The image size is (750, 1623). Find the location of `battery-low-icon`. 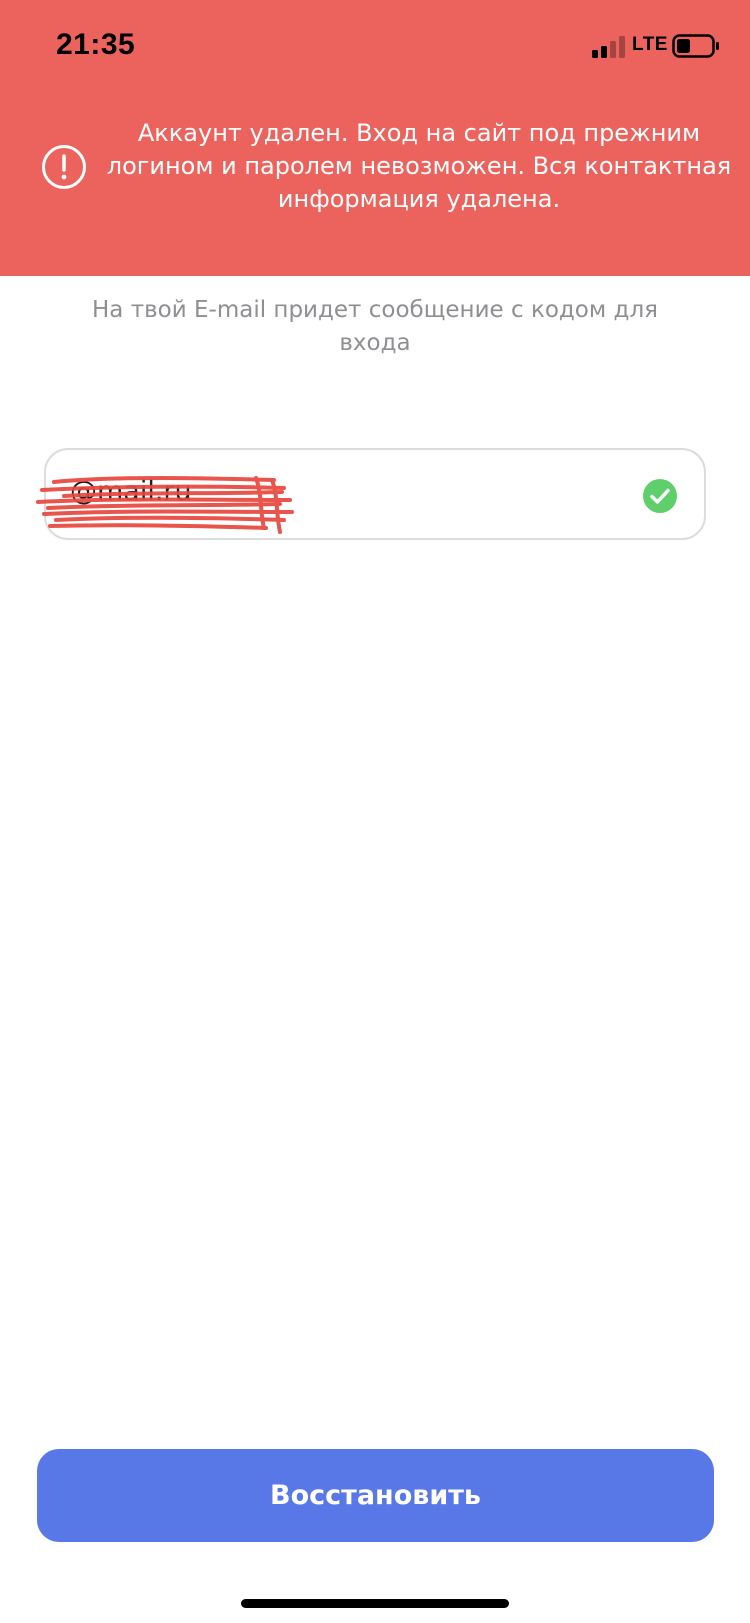

battery-low-icon is located at coordinates (695, 46).